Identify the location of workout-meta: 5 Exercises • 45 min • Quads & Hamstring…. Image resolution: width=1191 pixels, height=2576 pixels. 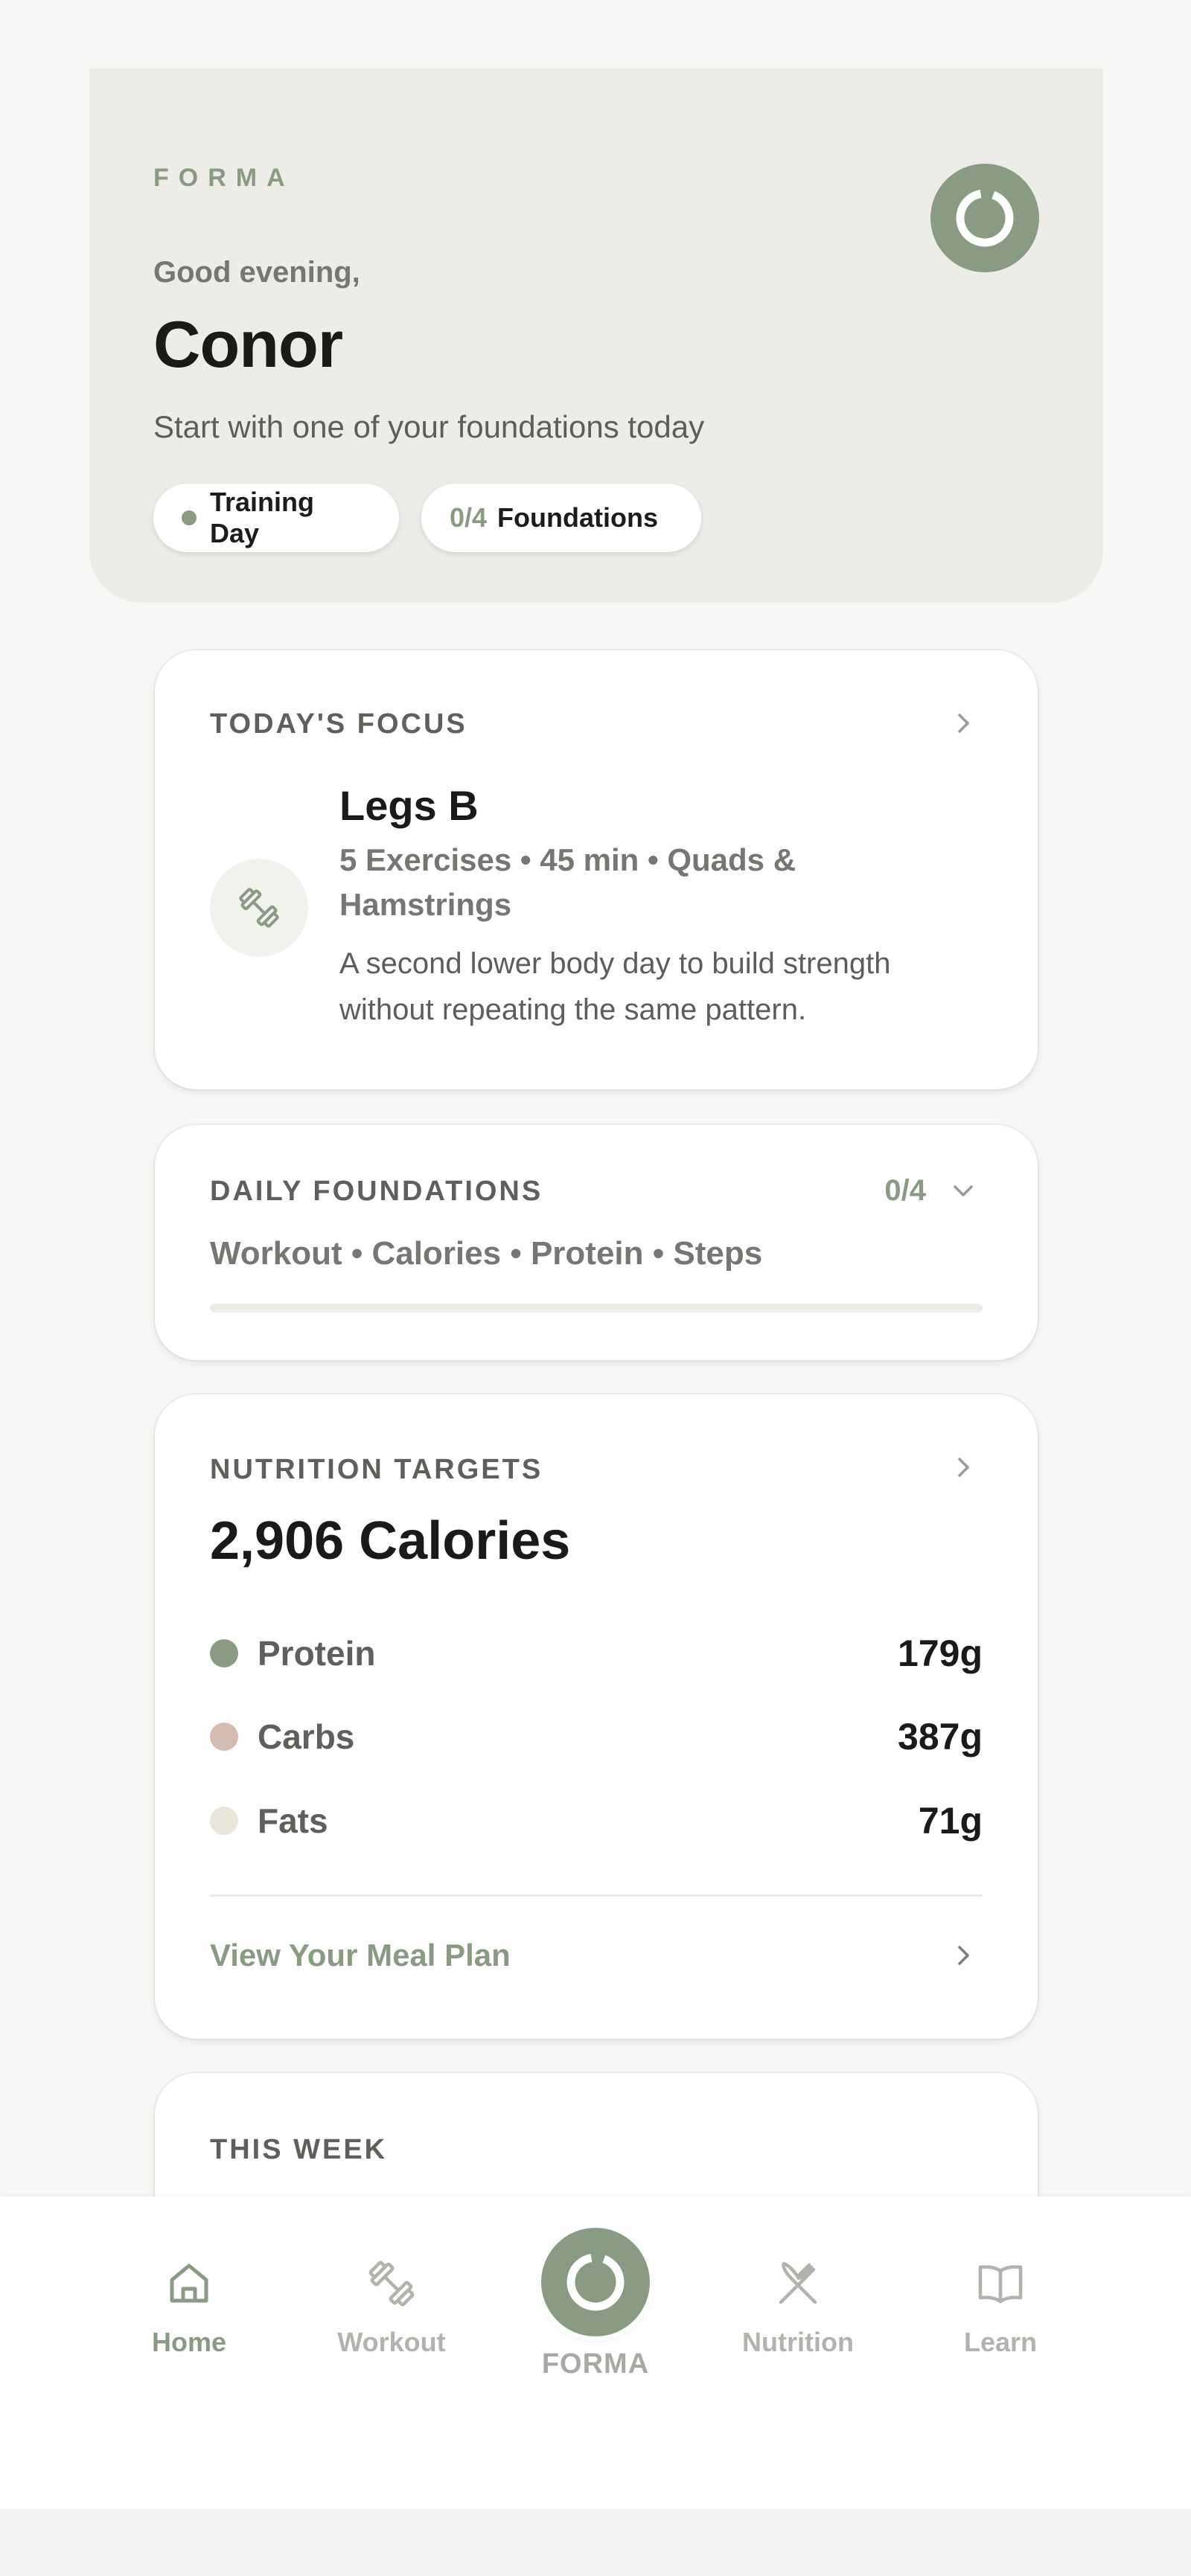
(567, 882).